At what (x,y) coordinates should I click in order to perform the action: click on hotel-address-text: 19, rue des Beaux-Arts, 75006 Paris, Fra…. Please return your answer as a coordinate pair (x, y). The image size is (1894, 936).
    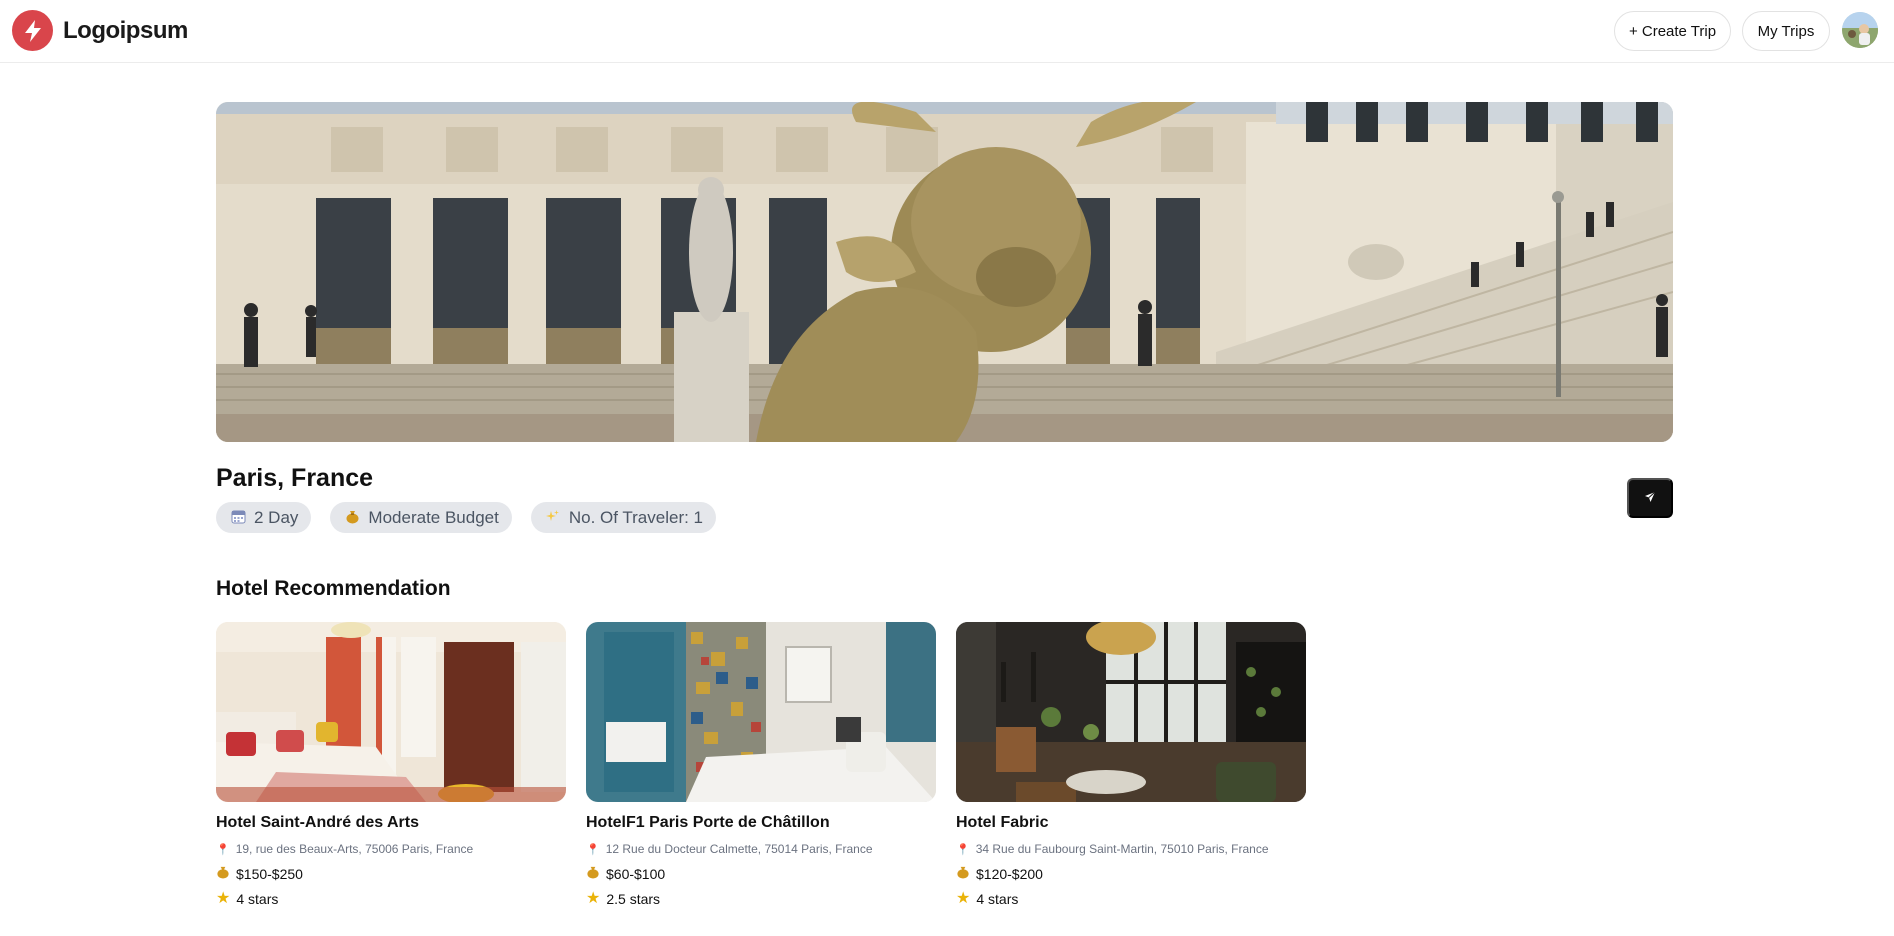
    Looking at the image, I should click on (354, 849).